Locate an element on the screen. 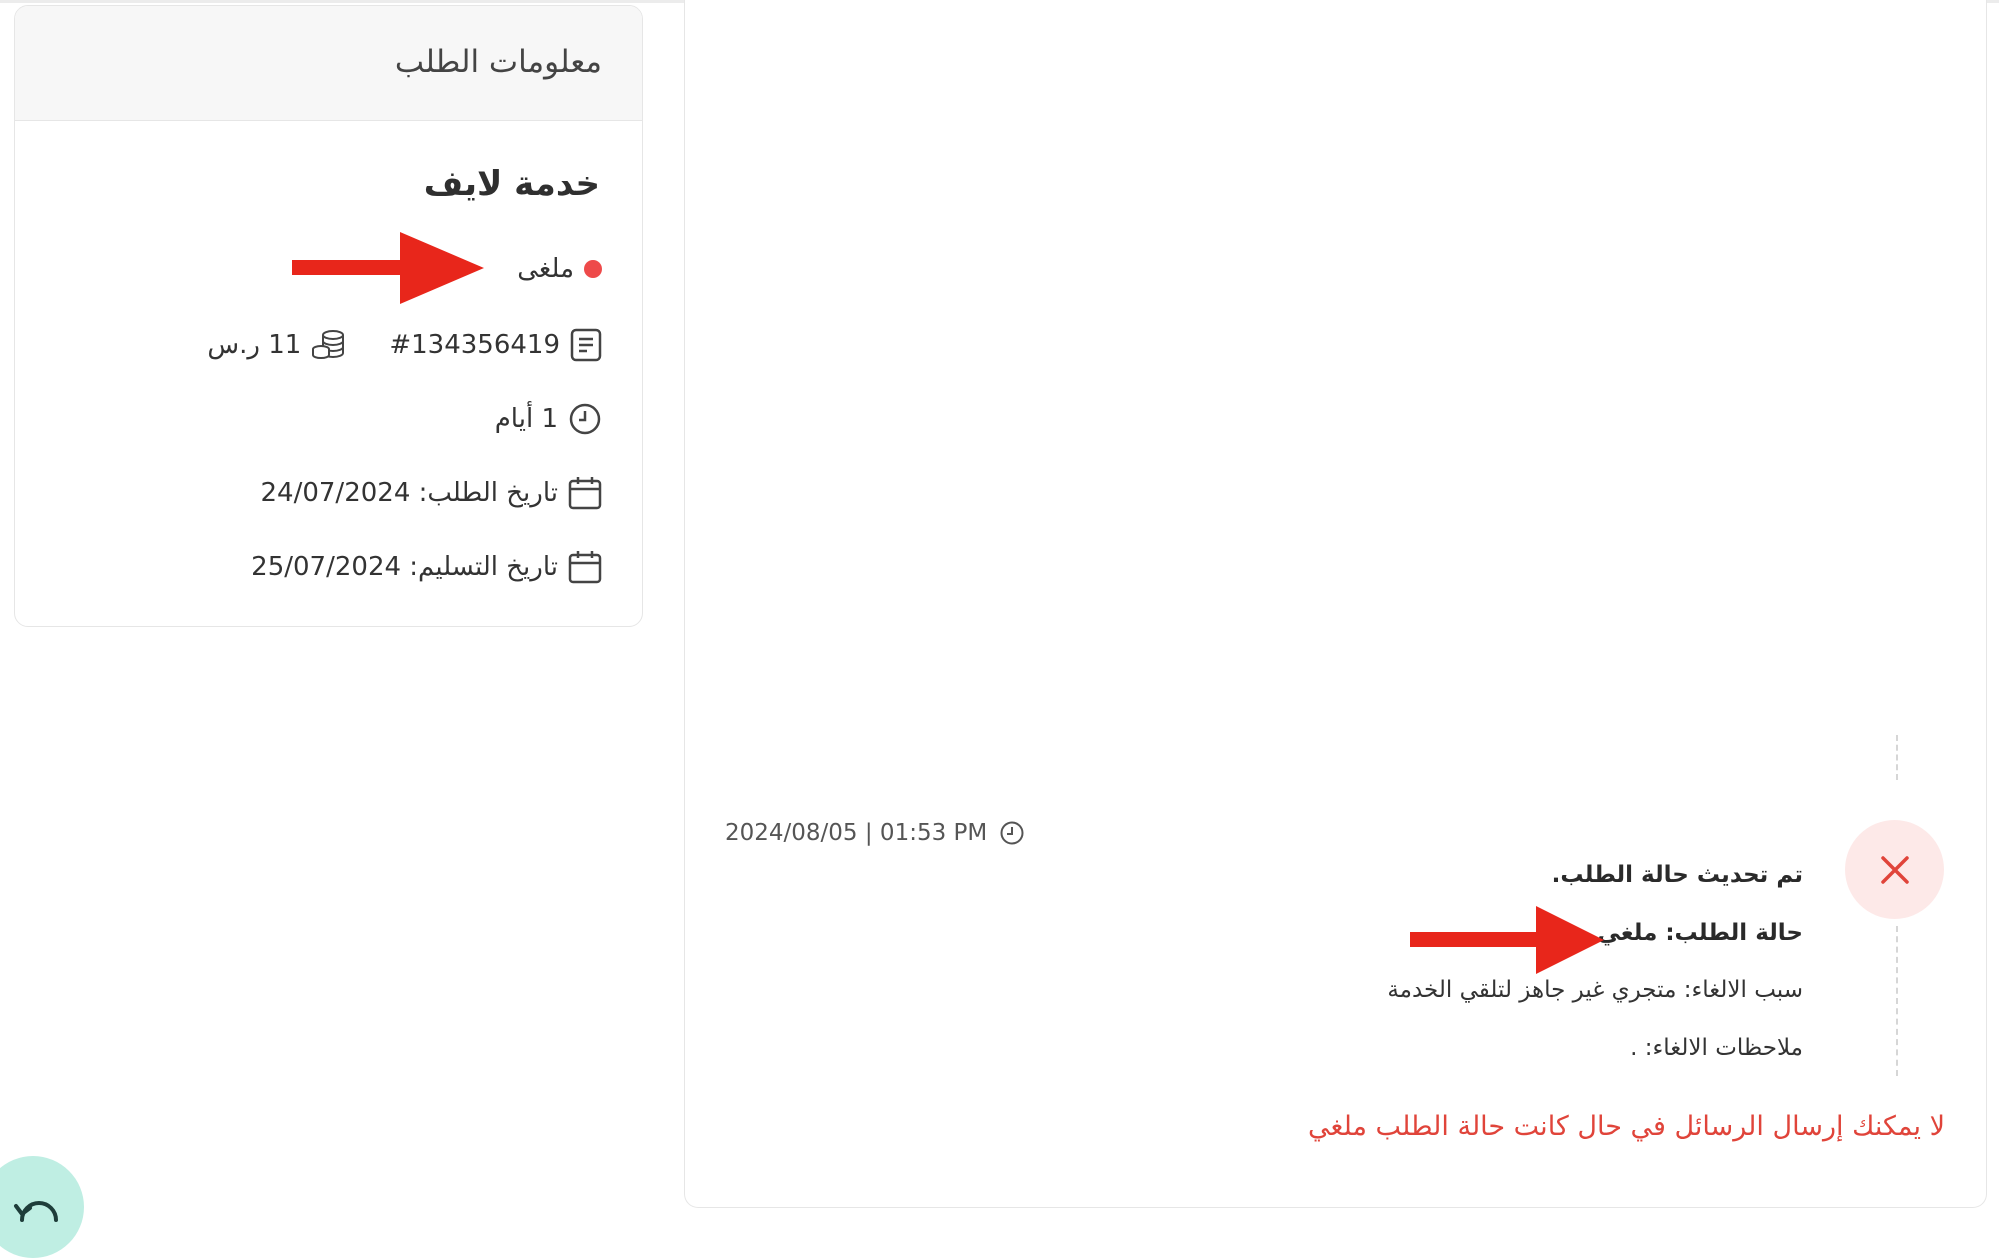 The height and width of the screenshot is (1258, 1999). cancel-reason-line: سبب الالغاء: متجري غير جاهز لتلقي الخدمة is located at coordinates (1595, 990).